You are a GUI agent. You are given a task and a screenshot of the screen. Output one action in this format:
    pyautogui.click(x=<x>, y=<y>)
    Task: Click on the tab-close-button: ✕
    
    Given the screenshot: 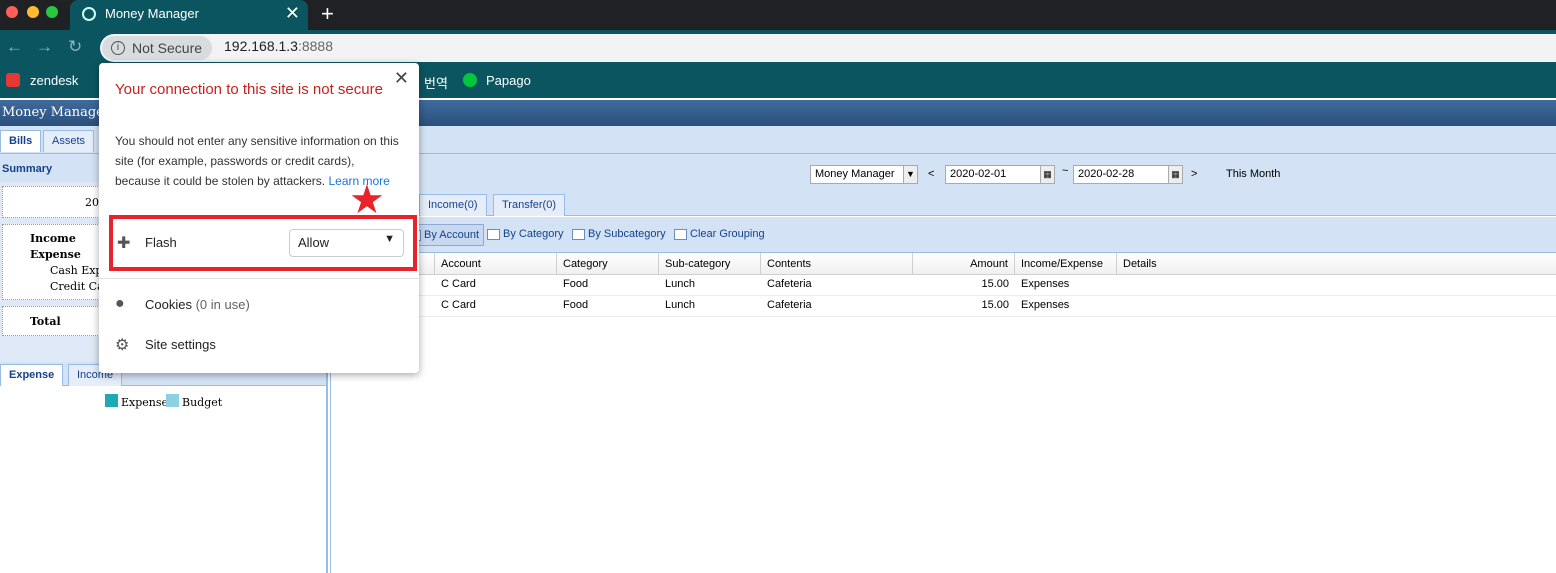 What is the action you would take?
    pyautogui.click(x=292, y=13)
    